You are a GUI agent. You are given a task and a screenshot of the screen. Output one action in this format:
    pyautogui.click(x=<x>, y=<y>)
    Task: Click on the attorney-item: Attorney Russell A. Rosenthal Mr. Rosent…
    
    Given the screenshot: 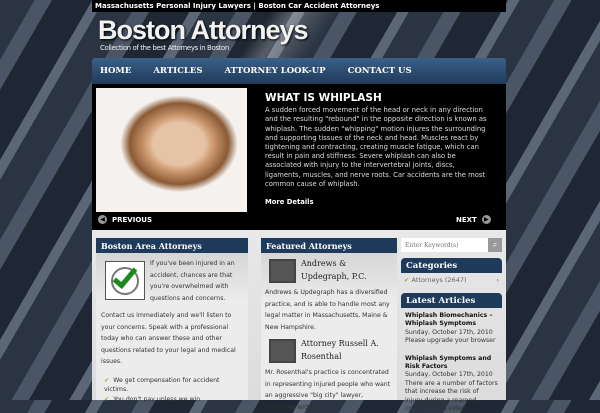 What is the action you would take?
    pyautogui.click(x=329, y=373)
    